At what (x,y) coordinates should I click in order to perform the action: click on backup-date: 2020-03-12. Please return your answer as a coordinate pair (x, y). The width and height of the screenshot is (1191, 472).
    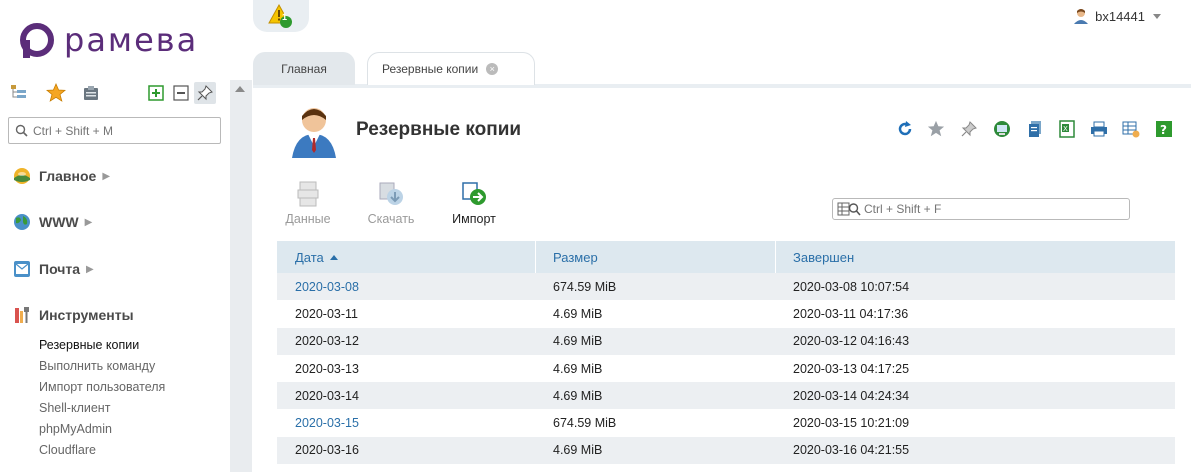
    Looking at the image, I should click on (327, 341).